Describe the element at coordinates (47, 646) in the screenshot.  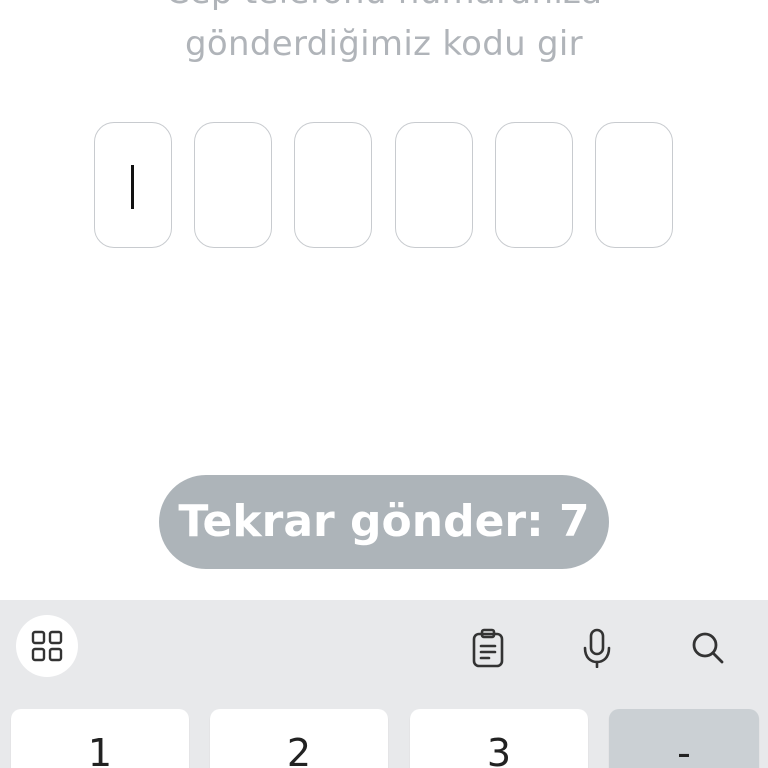
I see `apps-grid-icon` at that location.